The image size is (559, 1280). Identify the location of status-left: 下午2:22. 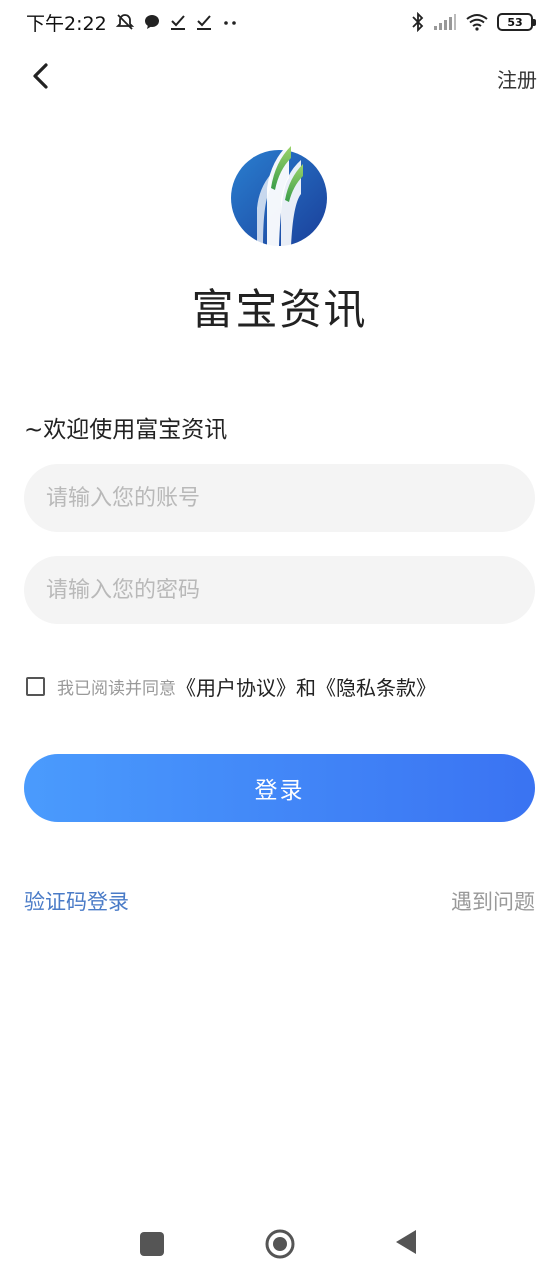
(132, 22).